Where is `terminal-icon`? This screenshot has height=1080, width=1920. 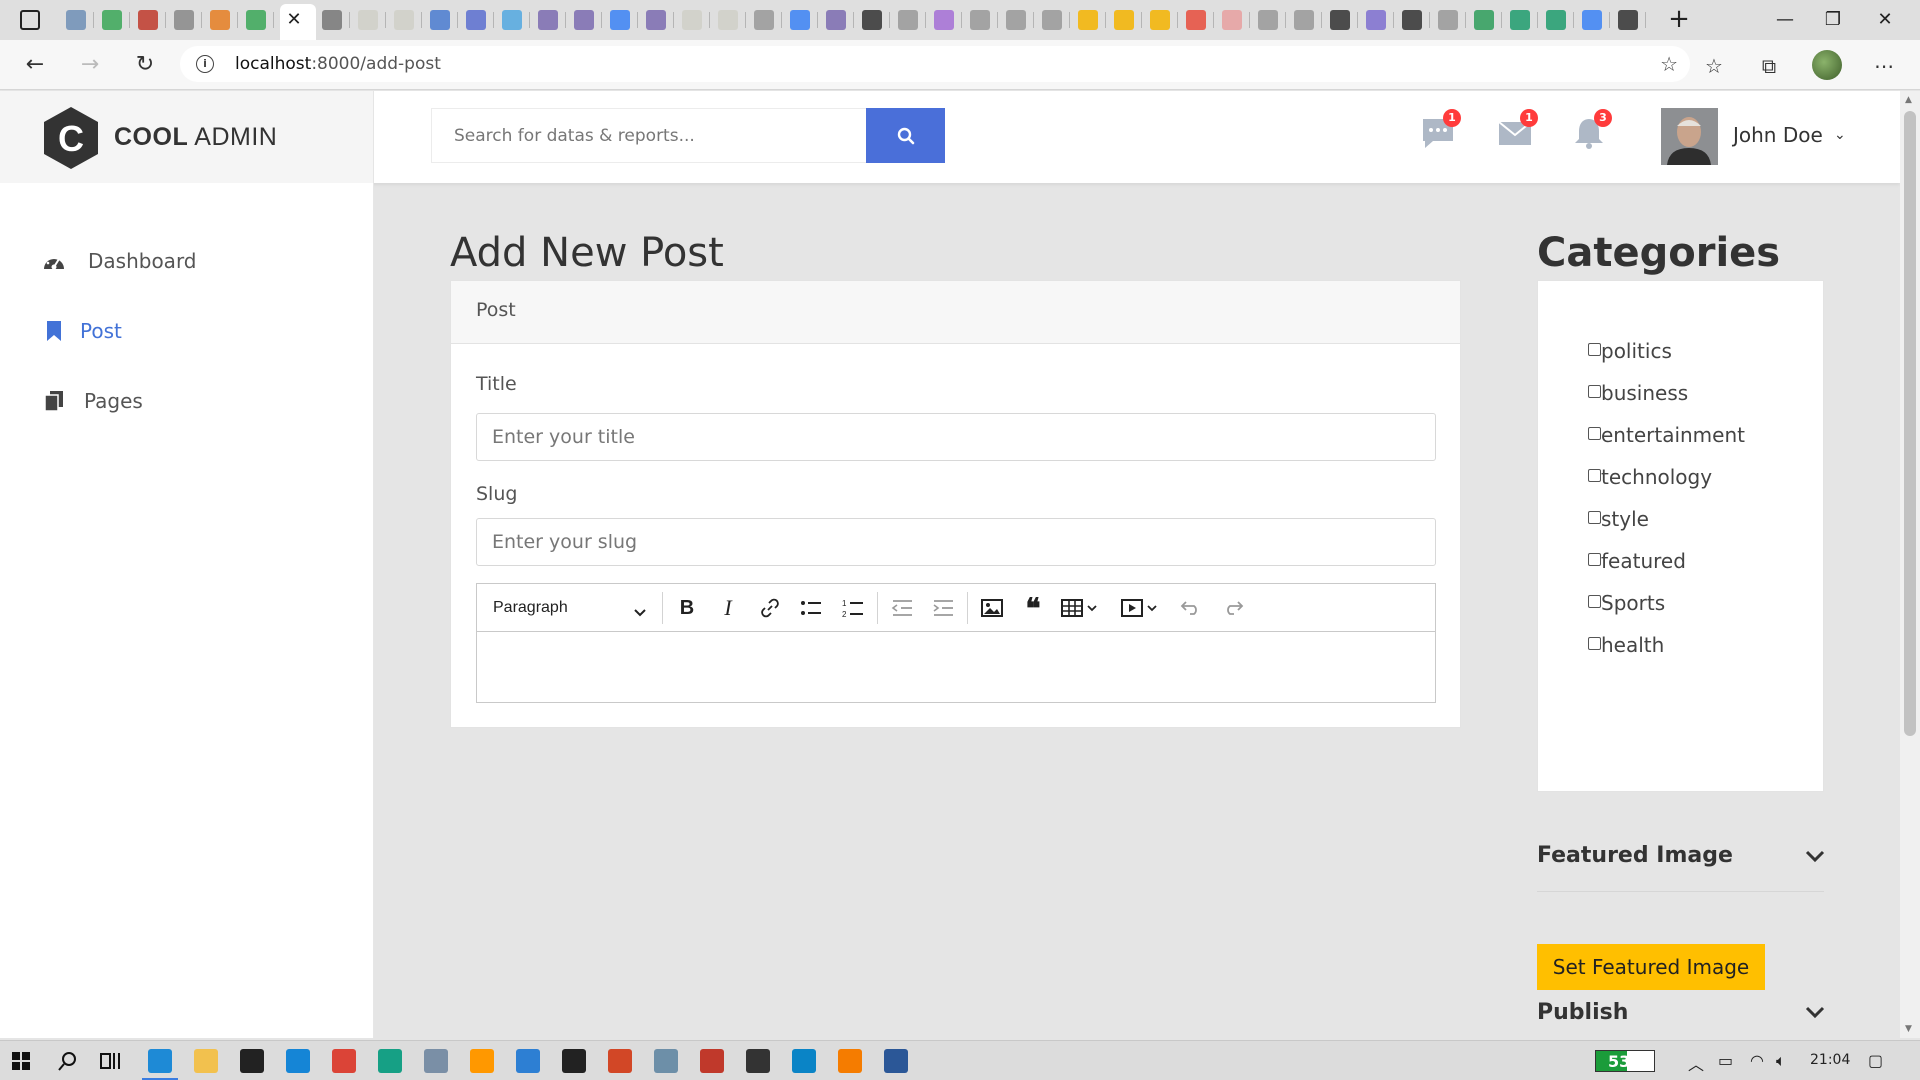 terminal-icon is located at coordinates (574, 1061).